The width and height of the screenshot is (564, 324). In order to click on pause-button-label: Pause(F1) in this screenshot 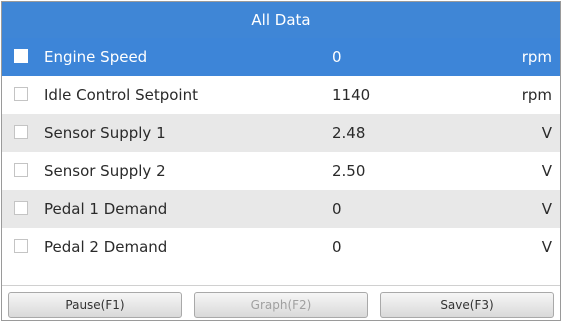, I will do `click(95, 305)`.